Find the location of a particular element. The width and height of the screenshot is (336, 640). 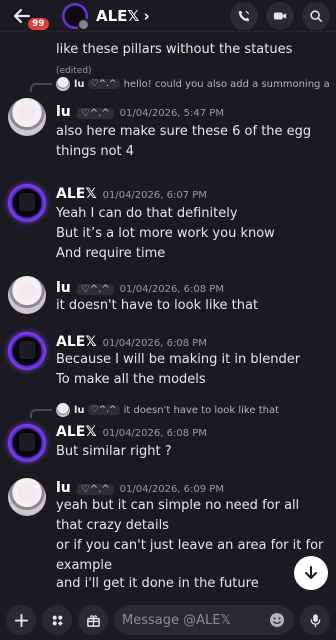

phone-icon is located at coordinates (244, 15).